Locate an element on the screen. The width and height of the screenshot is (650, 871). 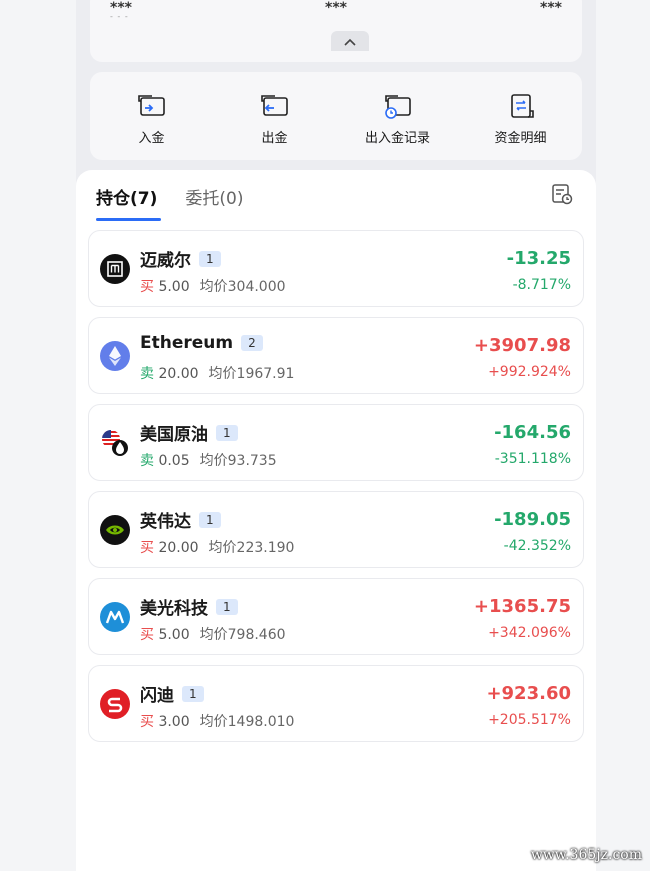
position-pl: -189.05 is located at coordinates (532, 519).